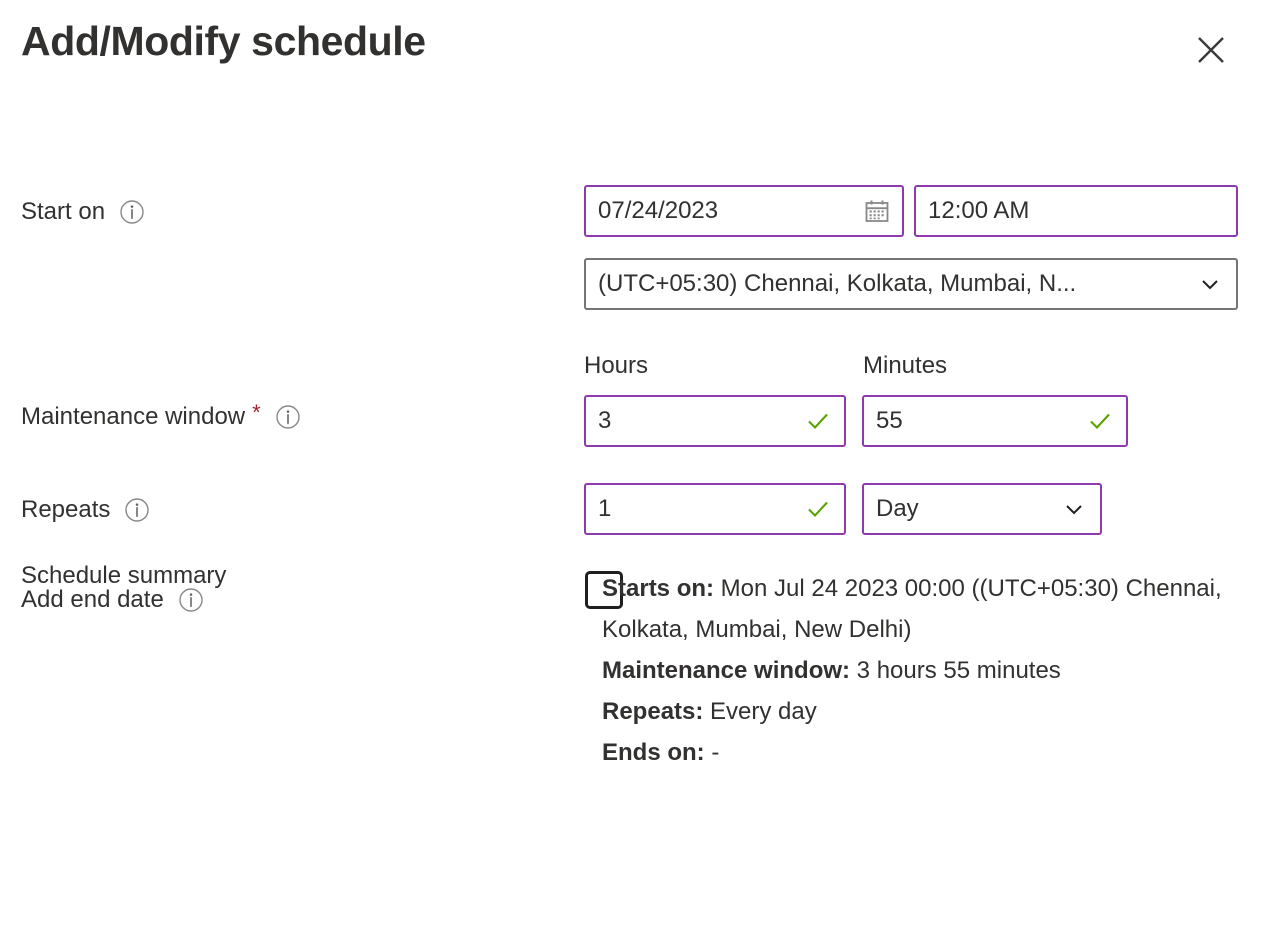  I want to click on close-button, so click(1211, 50).